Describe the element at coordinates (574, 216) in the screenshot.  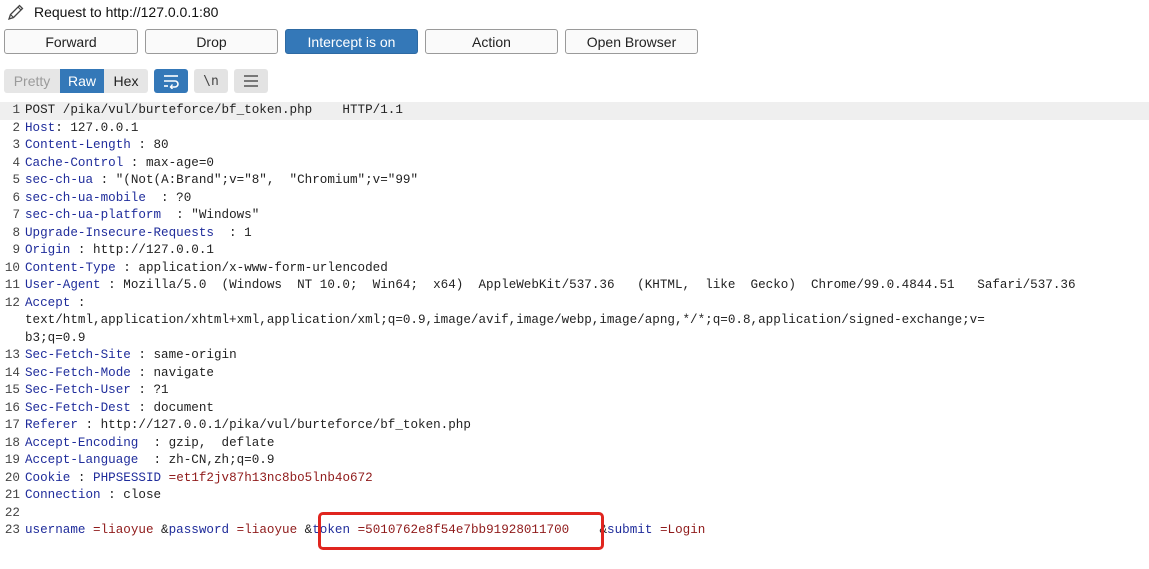
I see `header-line: 7 sec-ch-ua-platform : "Windows"` at that location.